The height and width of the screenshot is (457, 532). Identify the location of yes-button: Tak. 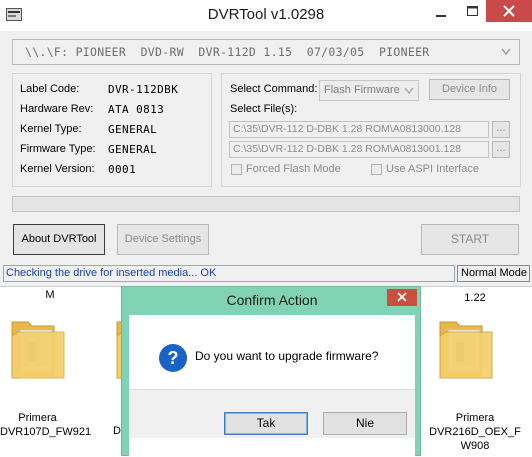
(266, 423).